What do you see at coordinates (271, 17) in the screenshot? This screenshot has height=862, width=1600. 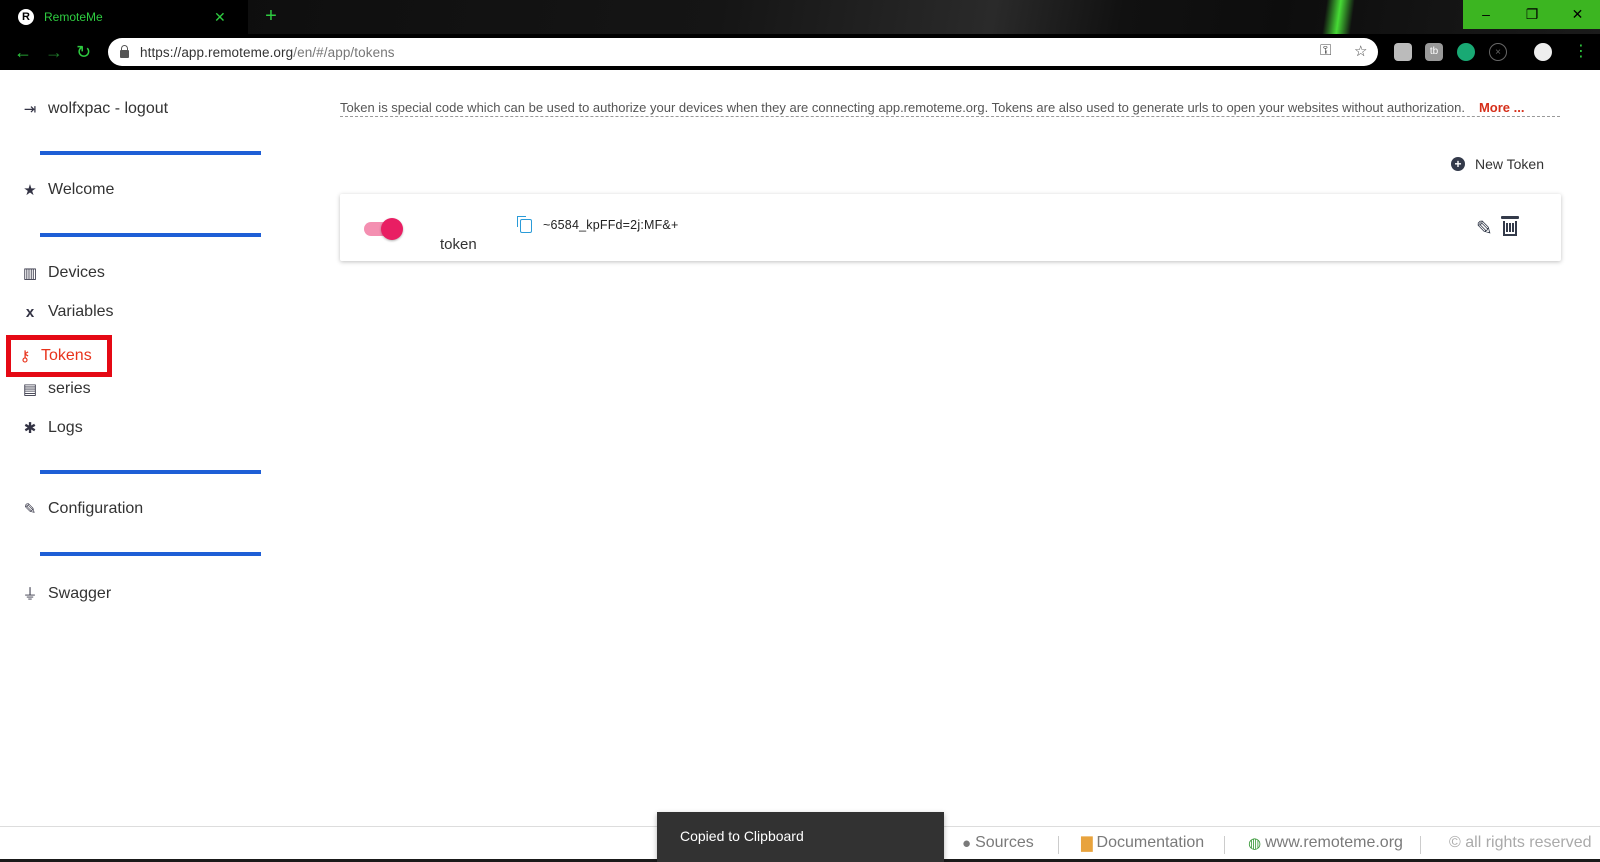 I see `new-tab-button: +` at bounding box center [271, 17].